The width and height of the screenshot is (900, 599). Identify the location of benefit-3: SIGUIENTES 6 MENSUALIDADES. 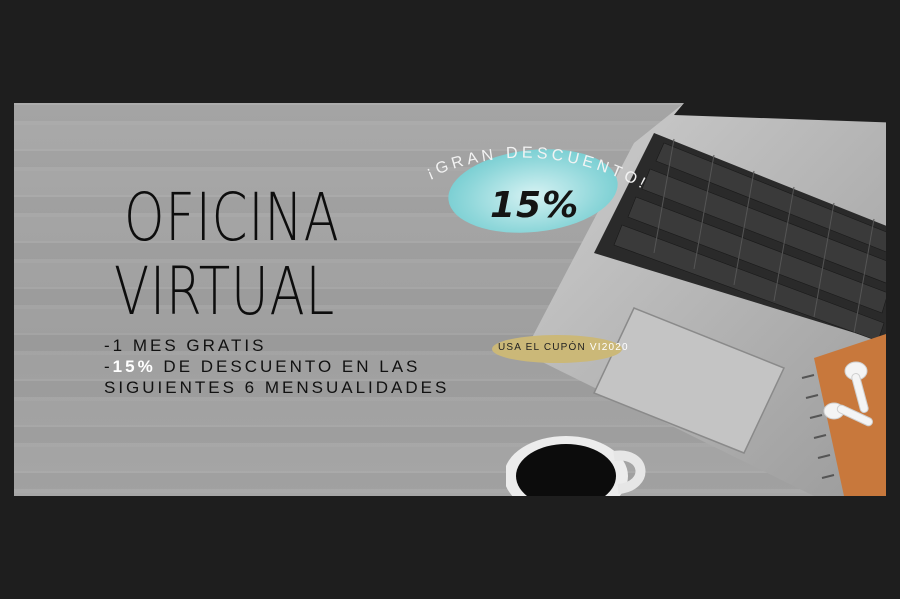
(277, 387).